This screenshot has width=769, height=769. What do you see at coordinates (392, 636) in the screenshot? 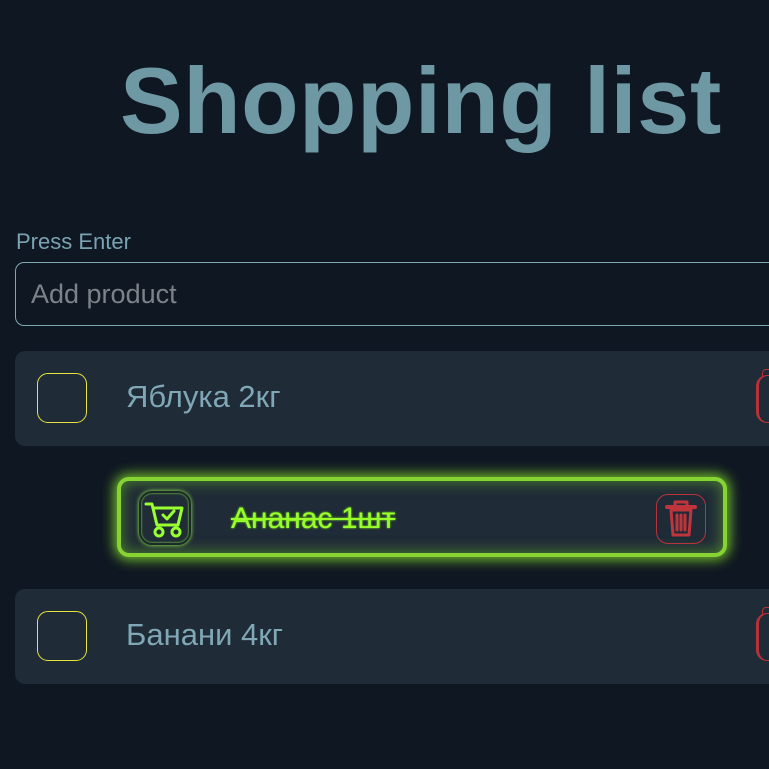
I see `list-item: Банани 4кг` at bounding box center [392, 636].